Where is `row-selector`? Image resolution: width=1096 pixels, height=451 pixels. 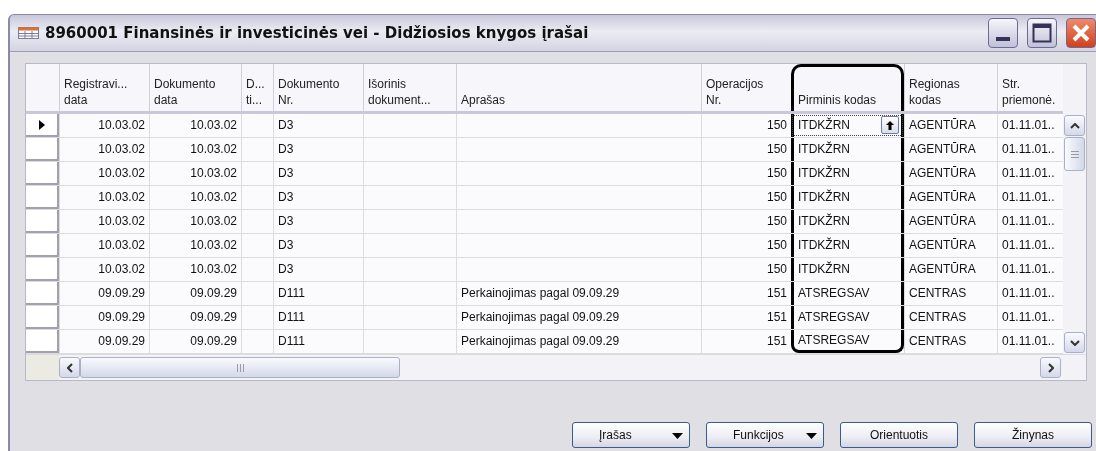 row-selector is located at coordinates (42, 125).